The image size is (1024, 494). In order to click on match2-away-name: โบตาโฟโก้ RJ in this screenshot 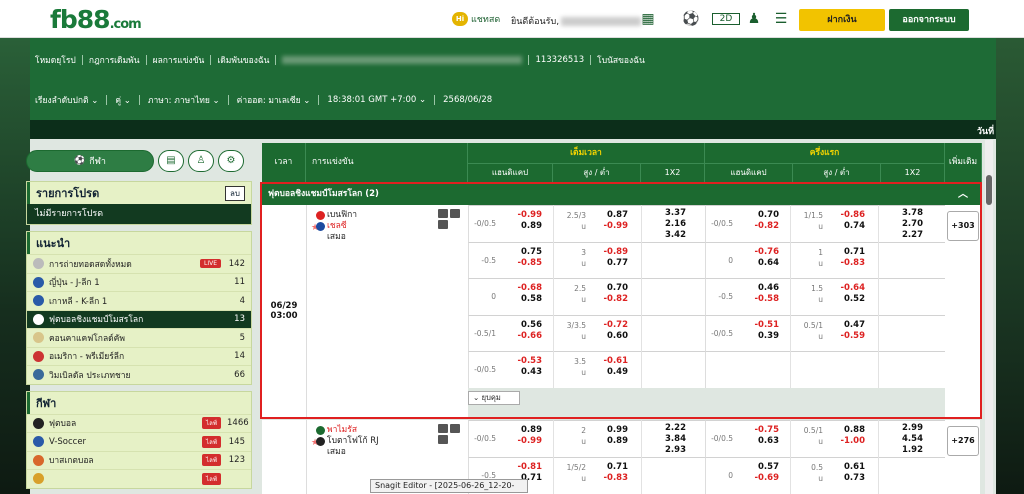, I will do `click(353, 441)`.